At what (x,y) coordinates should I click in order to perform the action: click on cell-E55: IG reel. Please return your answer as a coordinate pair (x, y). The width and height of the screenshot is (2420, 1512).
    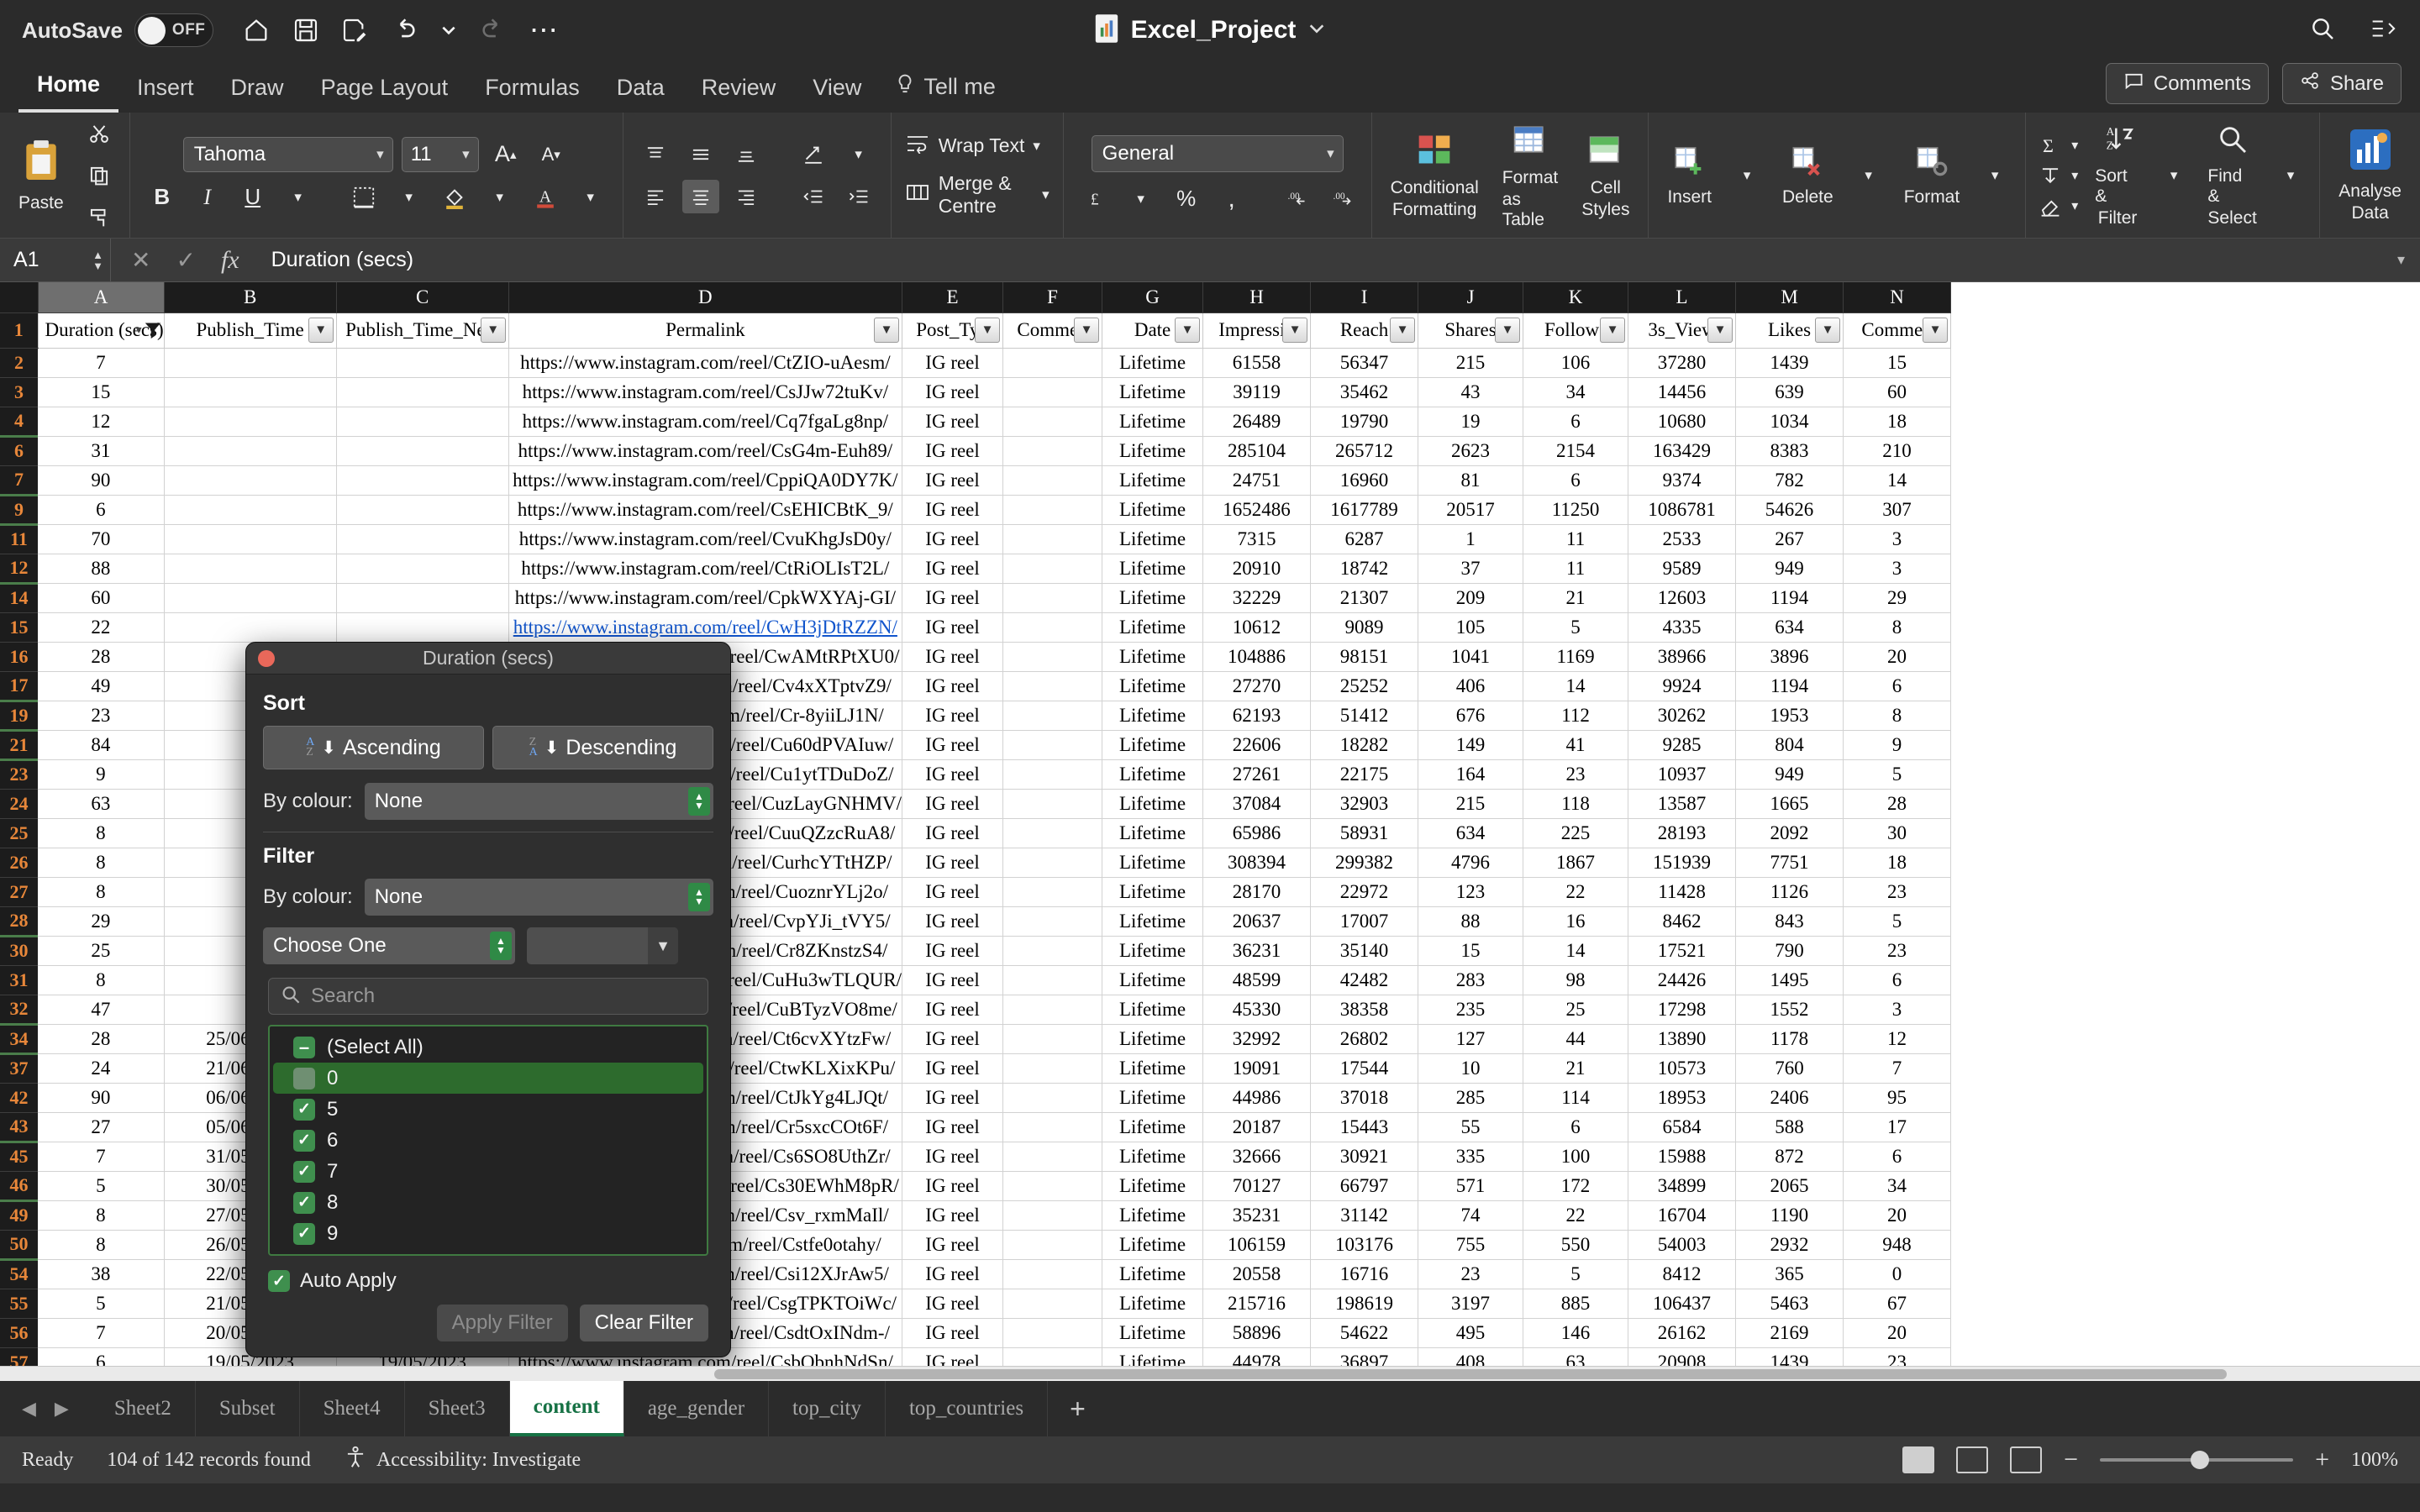
    Looking at the image, I should click on (953, 1304).